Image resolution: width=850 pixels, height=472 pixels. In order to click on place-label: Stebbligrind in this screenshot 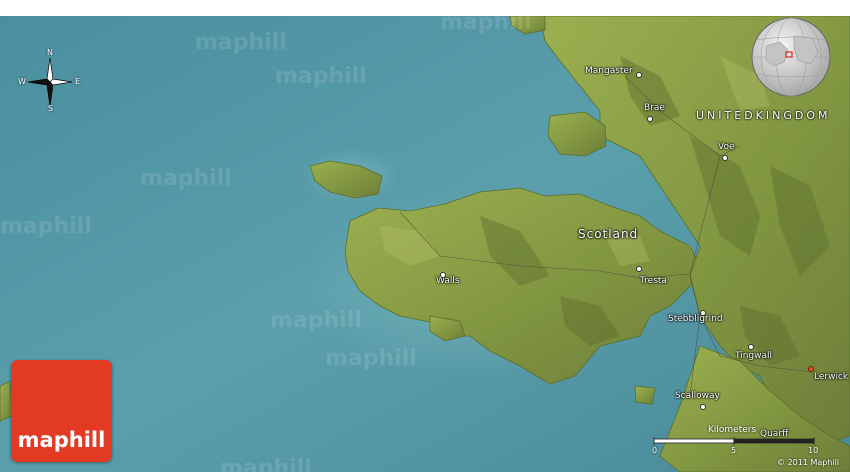, I will do `click(695, 319)`.